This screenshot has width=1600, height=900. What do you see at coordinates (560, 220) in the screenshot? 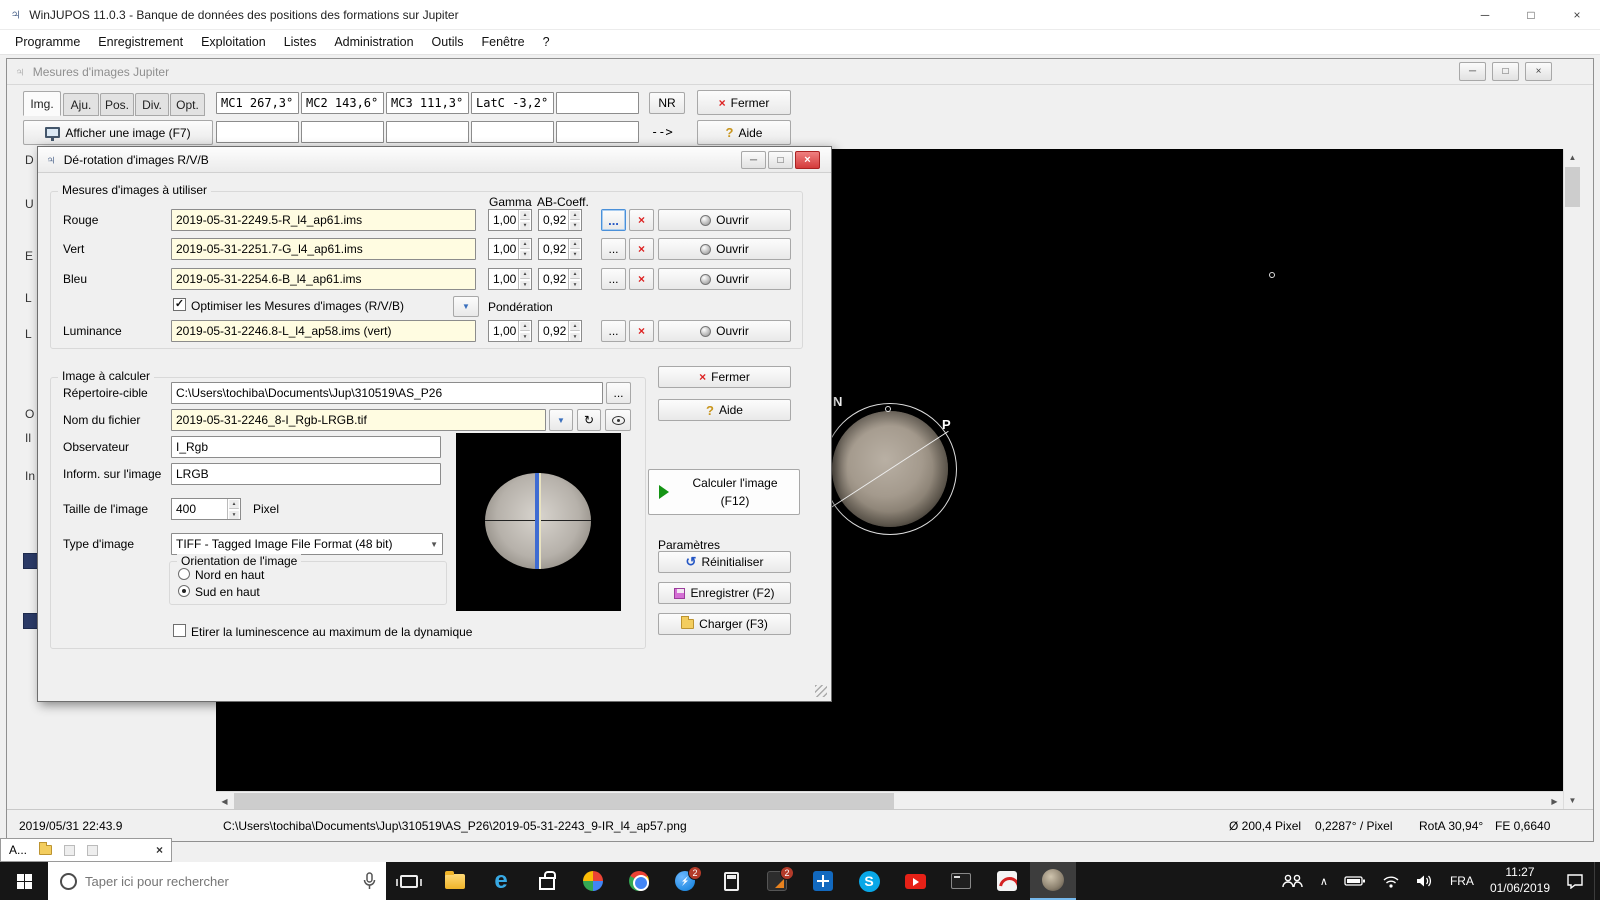
I see `rouge-ab-spinner: 0,92 ▲ ▼` at bounding box center [560, 220].